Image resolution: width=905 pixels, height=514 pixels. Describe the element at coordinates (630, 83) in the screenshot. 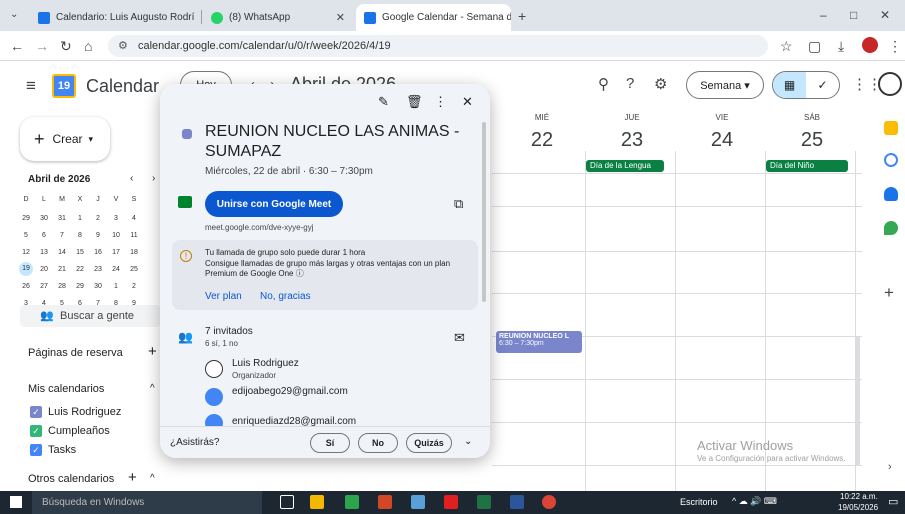

I see `help-icon: ?` at that location.